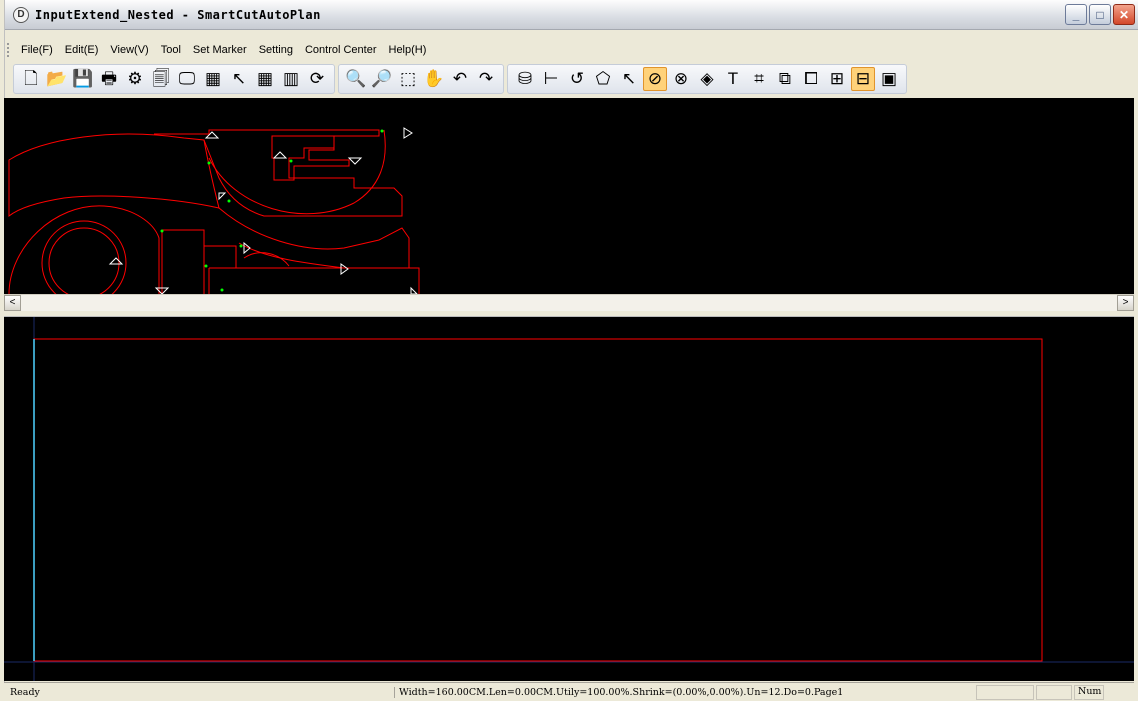  What do you see at coordinates (486, 79) in the screenshot?
I see `redo-arrow-button: ↷` at bounding box center [486, 79].